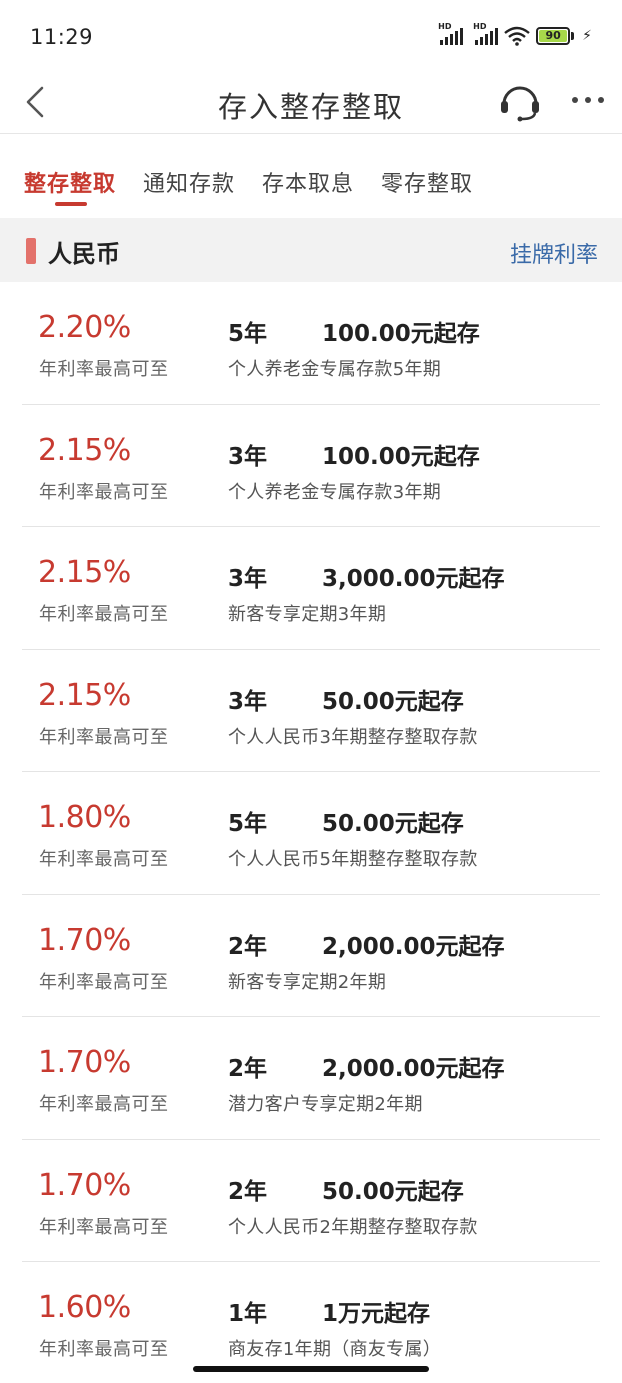 The height and width of the screenshot is (1383, 622). I want to click on product-row: 2.15% 年利率最高可至 3年 50.00元起存 个人人民币3年期整存整取存款, so click(311, 711).